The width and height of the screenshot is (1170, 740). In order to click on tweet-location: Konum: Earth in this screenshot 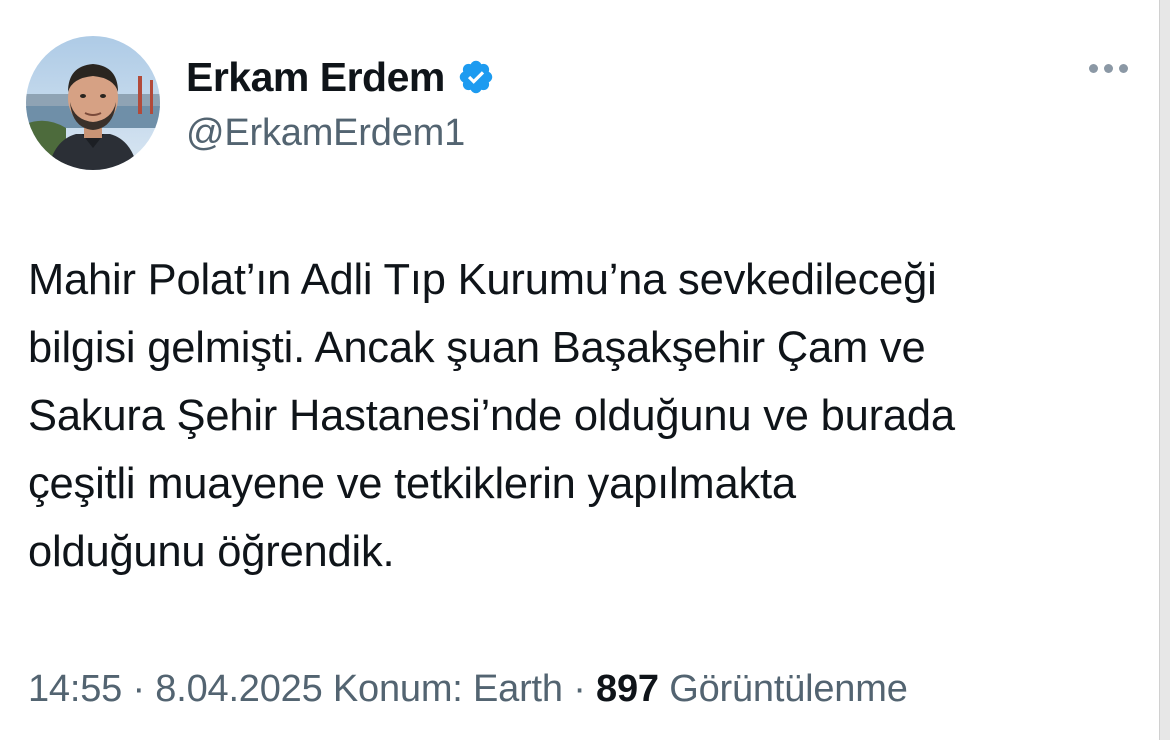, I will do `click(447, 689)`.